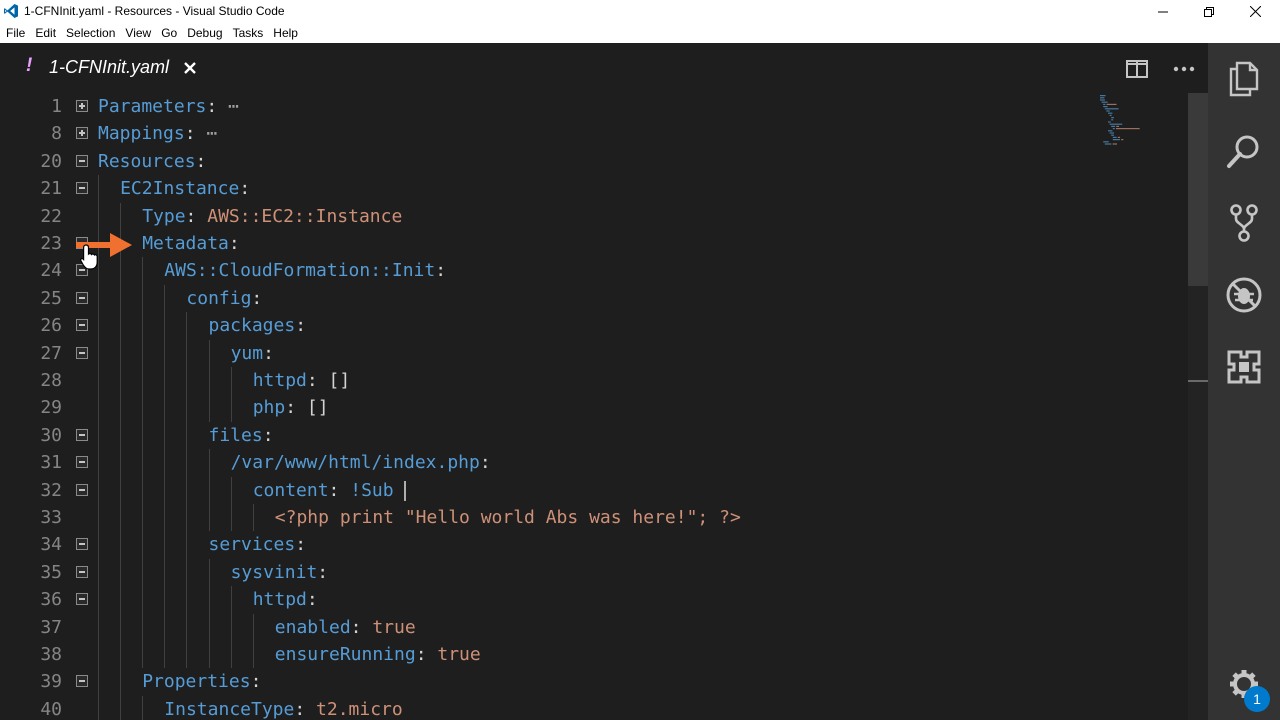  I want to click on yaml-key: httpd, so click(279, 380).